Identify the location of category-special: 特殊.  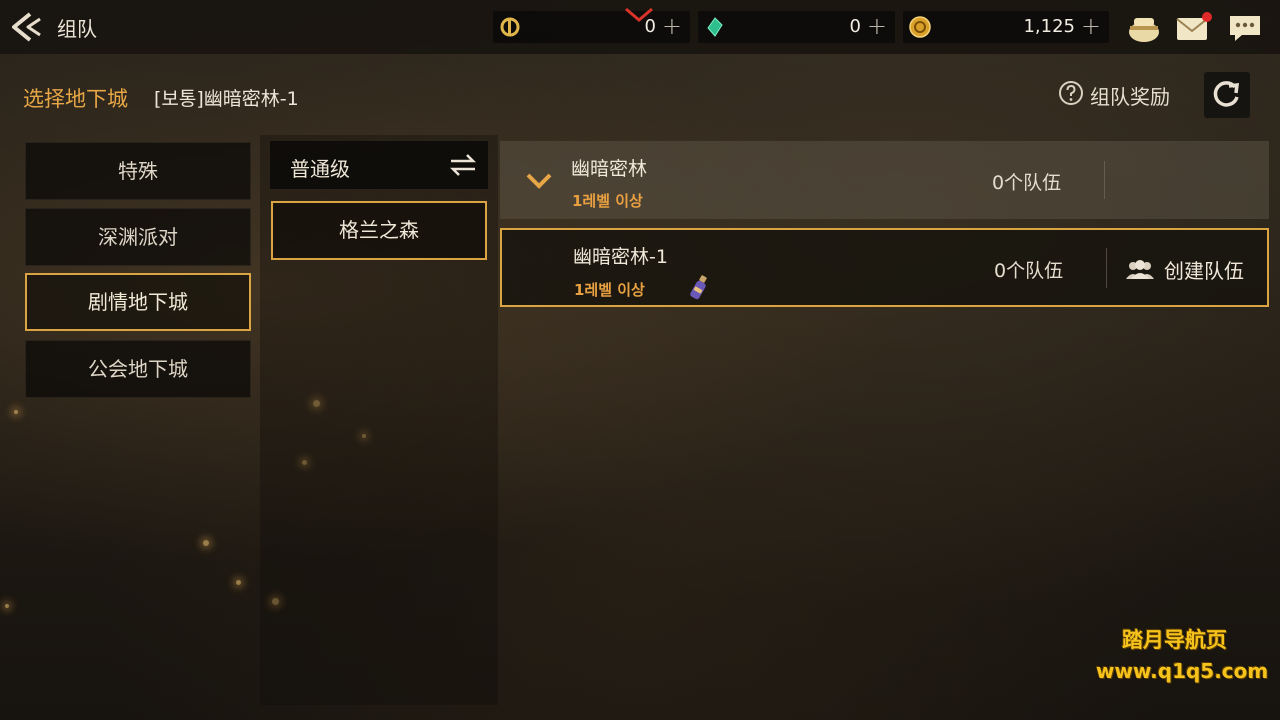
(138, 171).